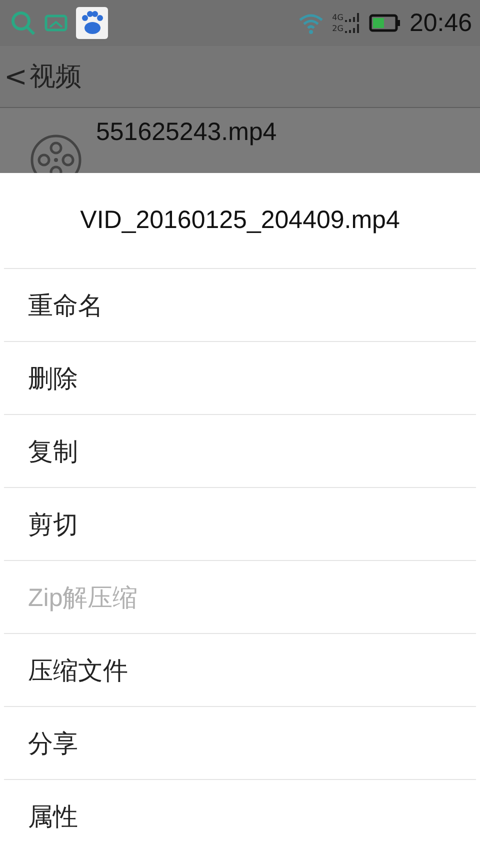 This screenshot has width=480, height=854. Describe the element at coordinates (240, 670) in the screenshot. I see `menu-item: 压缩文件` at that location.